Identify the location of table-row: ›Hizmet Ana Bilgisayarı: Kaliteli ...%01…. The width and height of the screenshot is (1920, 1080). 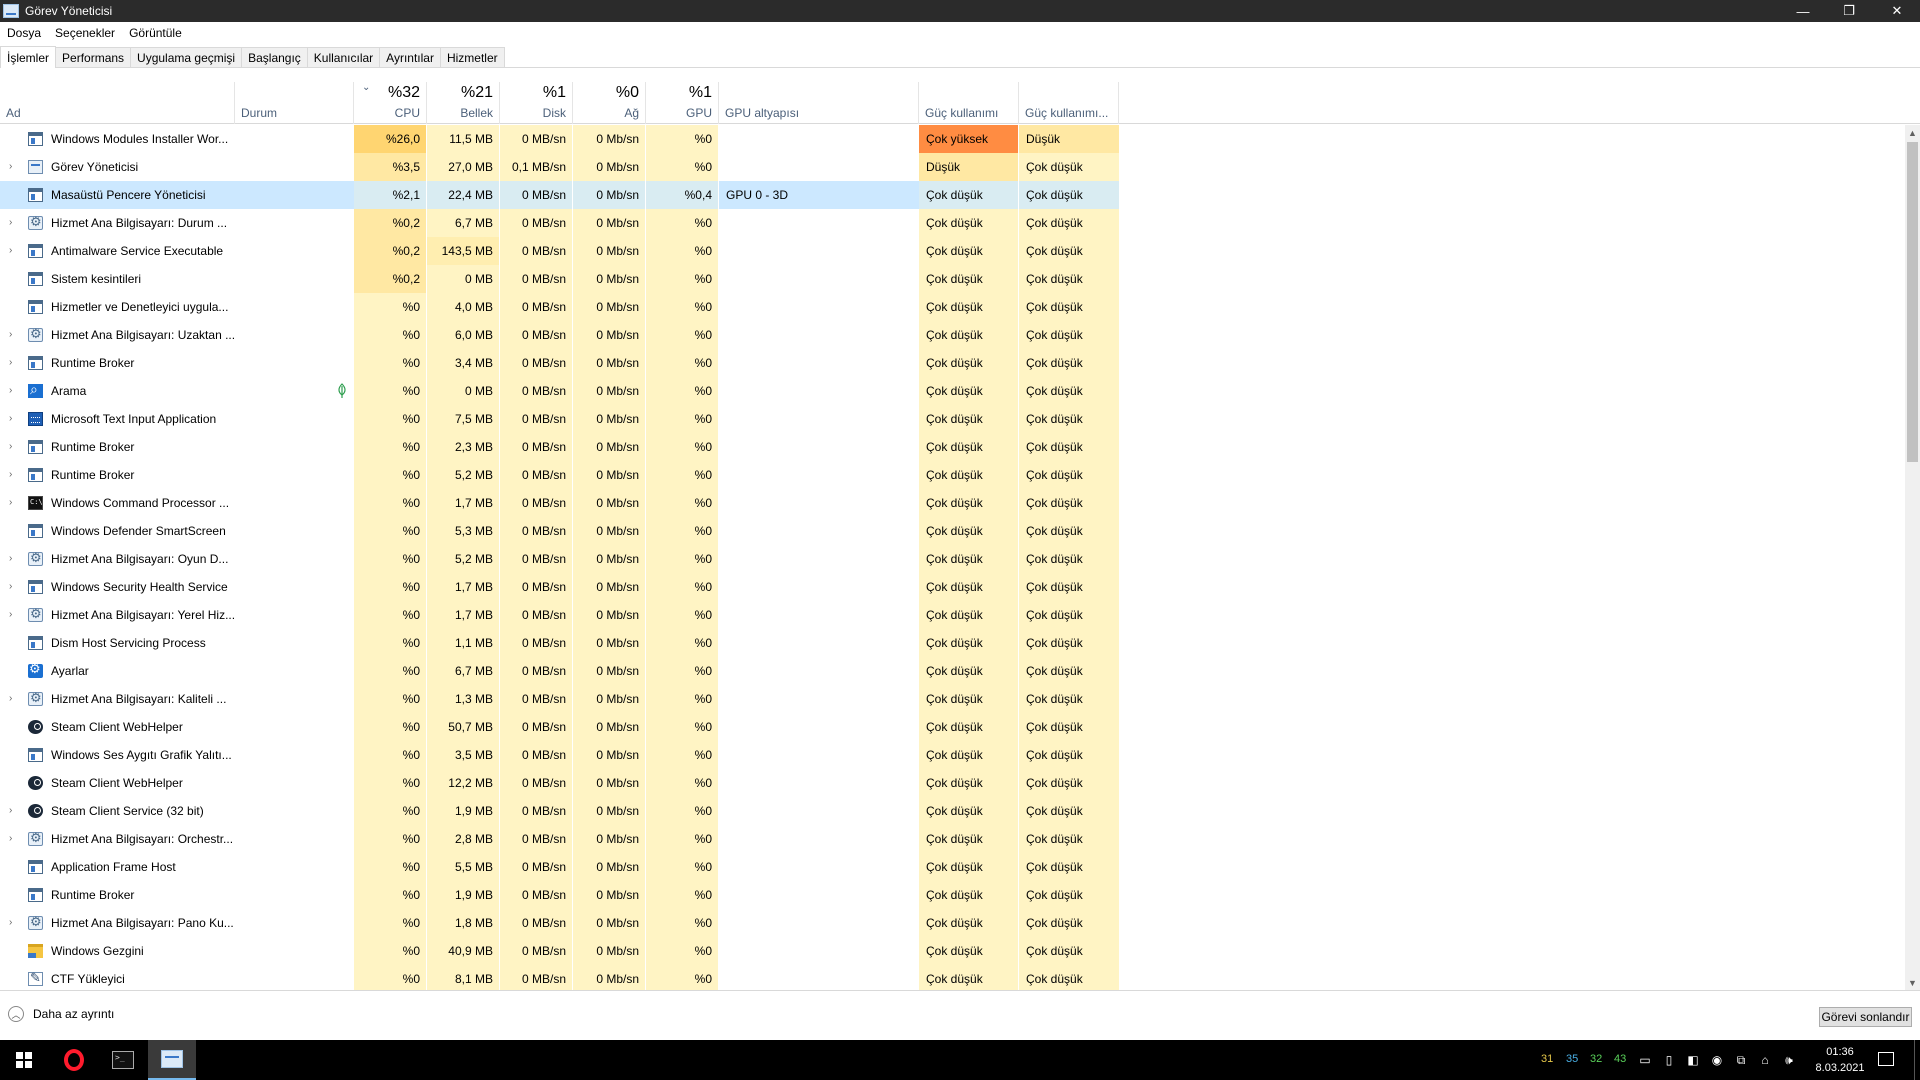
(952, 699).